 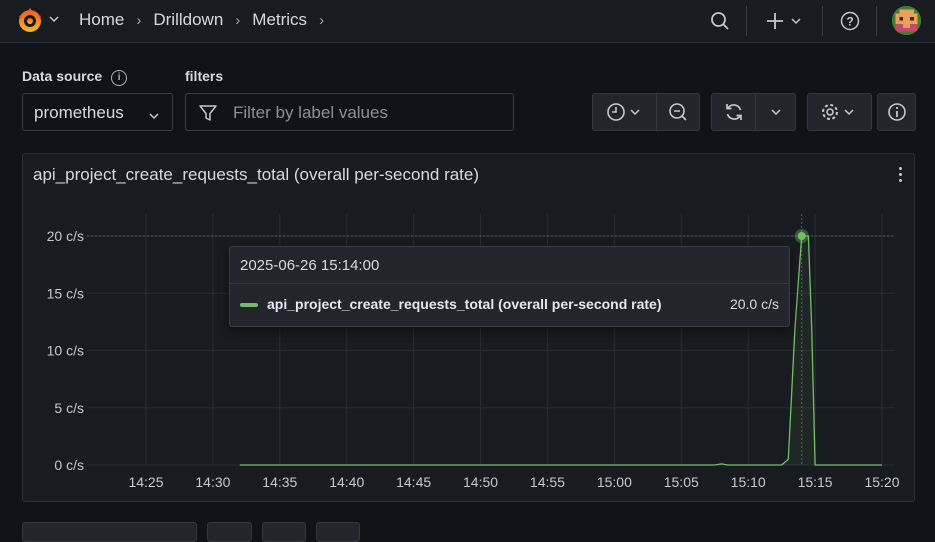 I want to click on filter-input, so click(x=349, y=112).